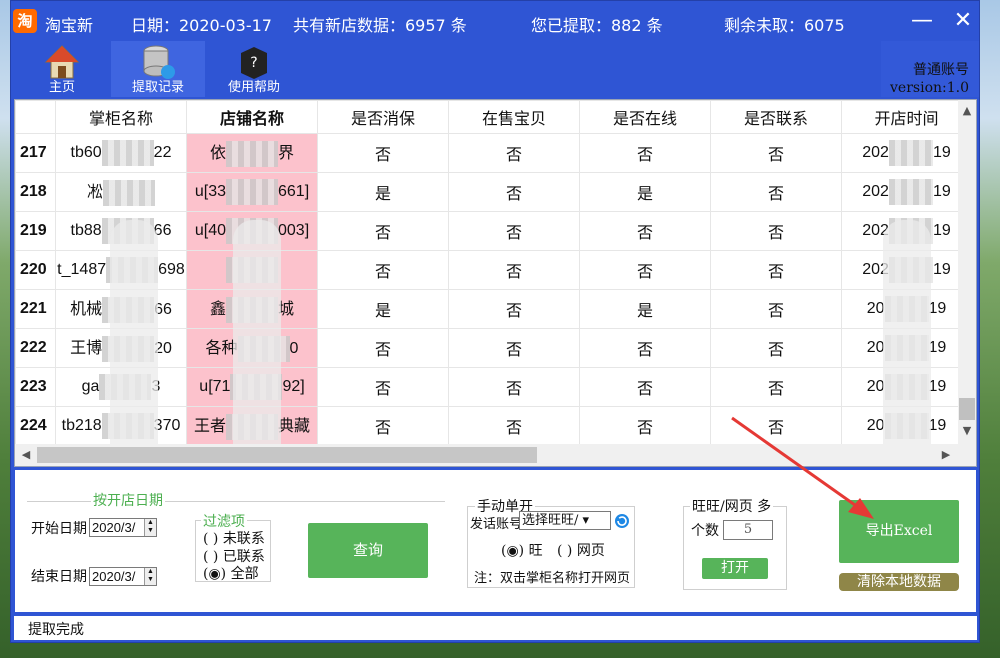 This screenshot has width=1000, height=658. I want to click on close-button: ✕, so click(963, 22).